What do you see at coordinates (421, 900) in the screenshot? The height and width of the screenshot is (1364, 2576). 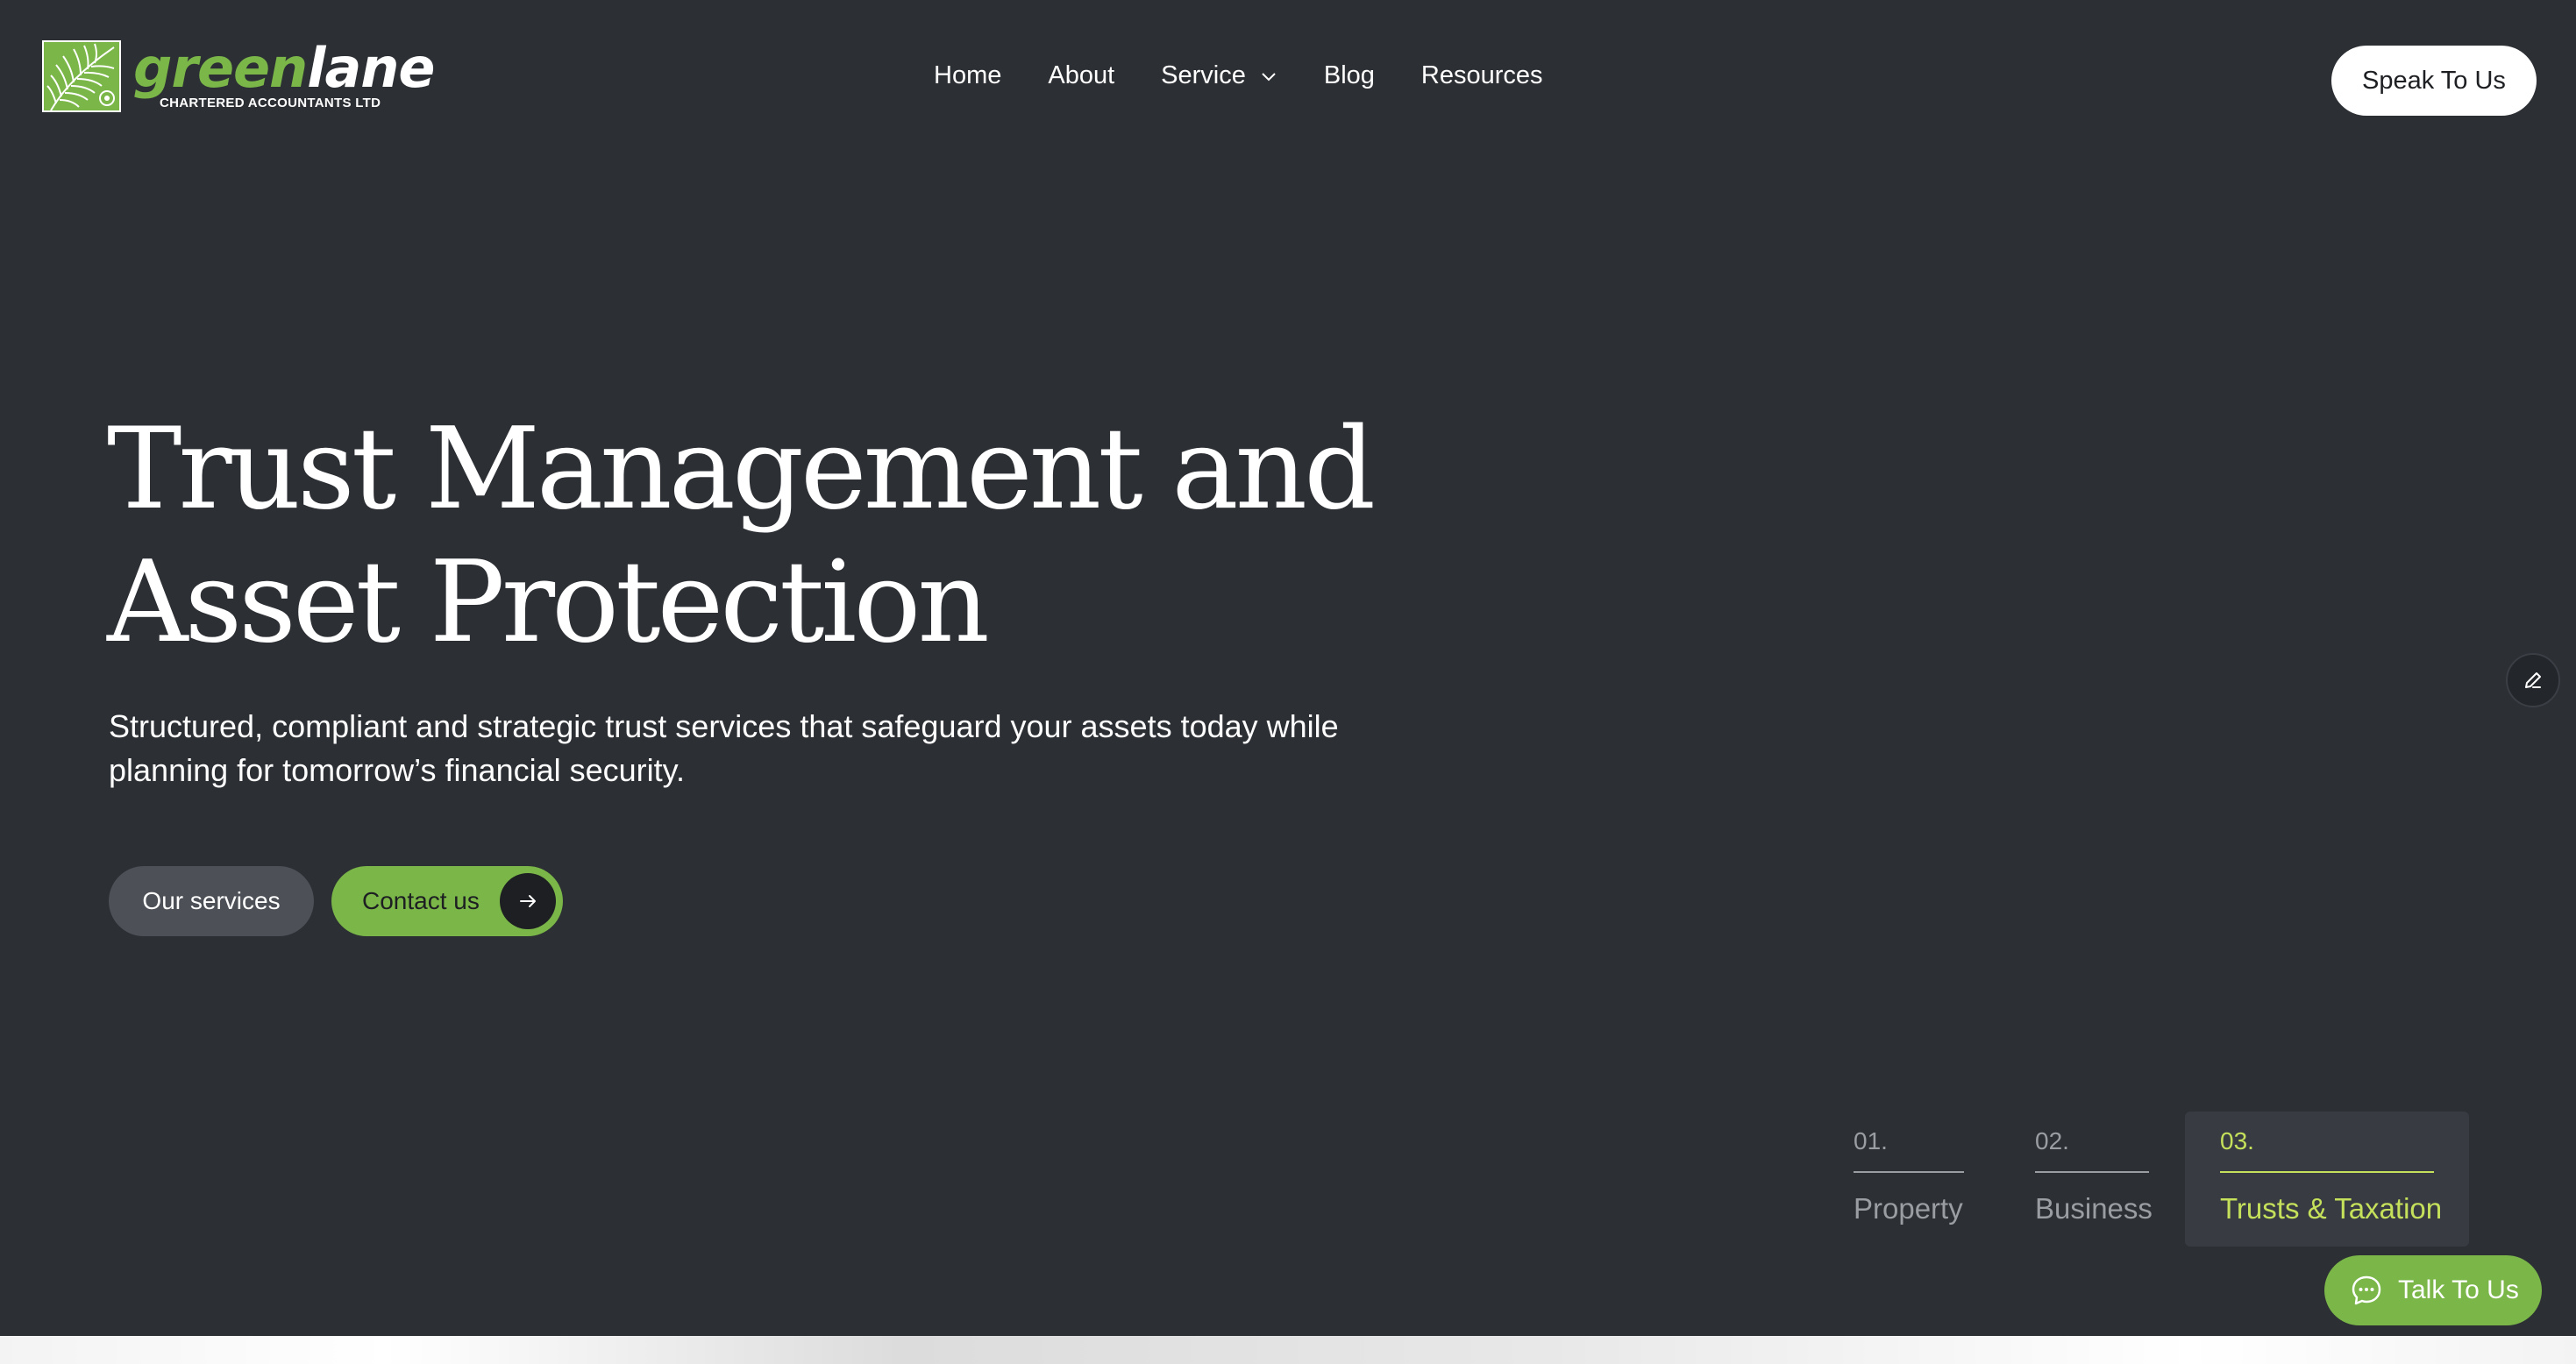 I see `contact-us-label: Contact us` at bounding box center [421, 900].